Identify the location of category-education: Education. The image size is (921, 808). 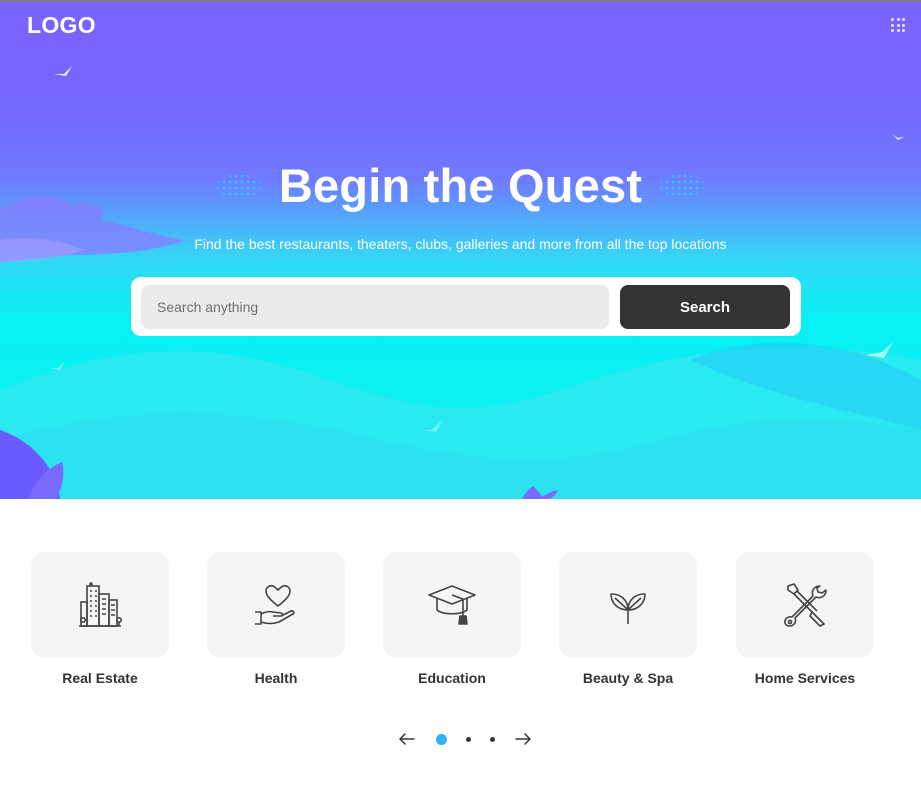
(452, 619).